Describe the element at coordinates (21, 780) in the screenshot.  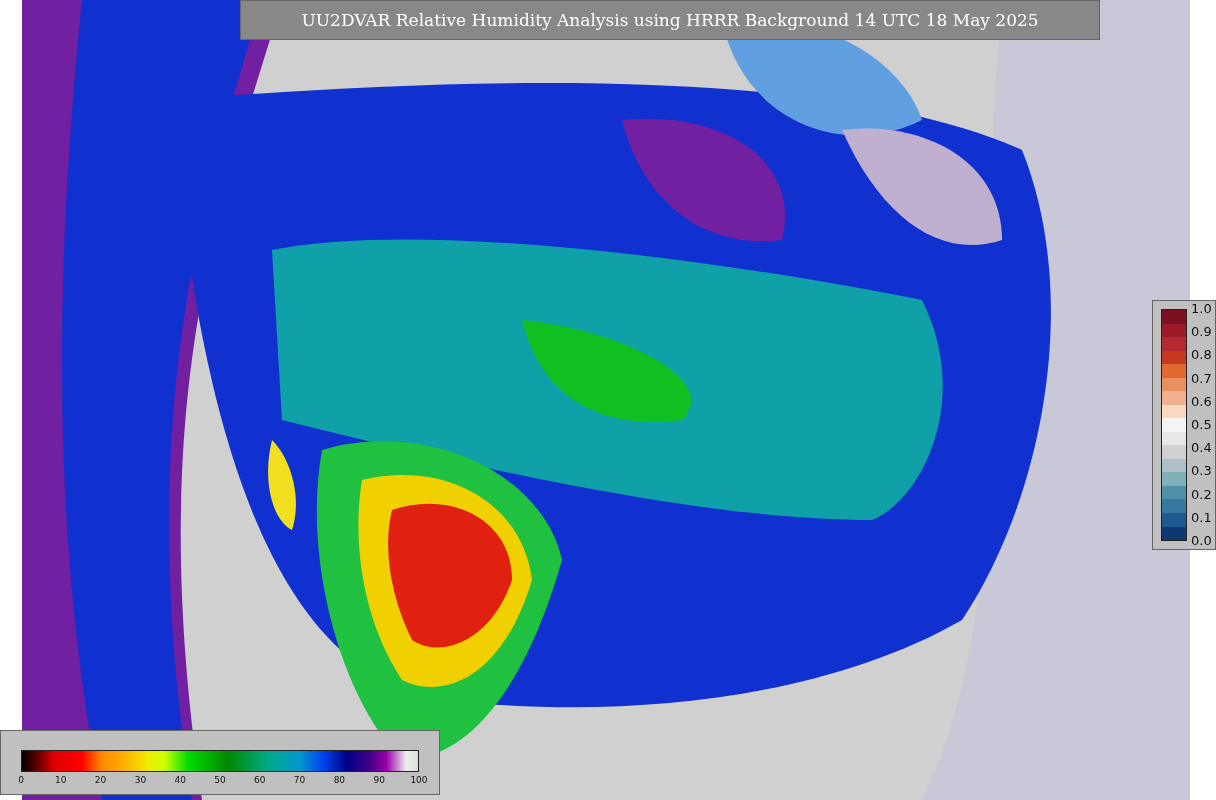
I see `scale-label: 0` at that location.